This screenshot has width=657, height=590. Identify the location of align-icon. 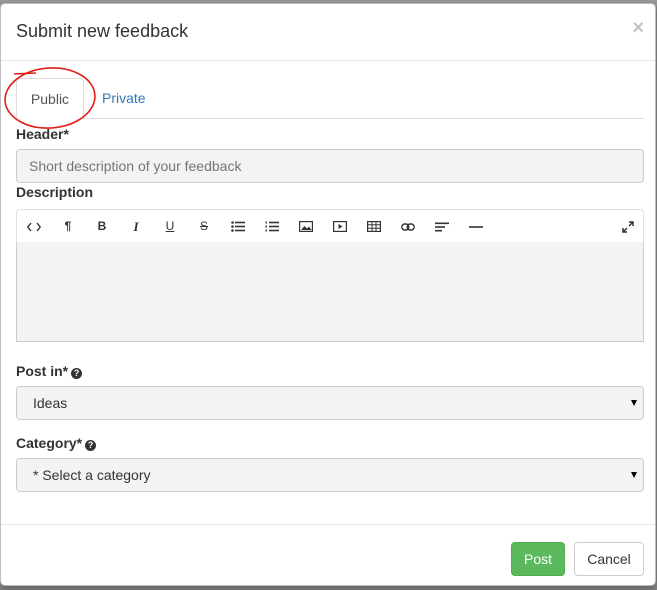
(442, 226).